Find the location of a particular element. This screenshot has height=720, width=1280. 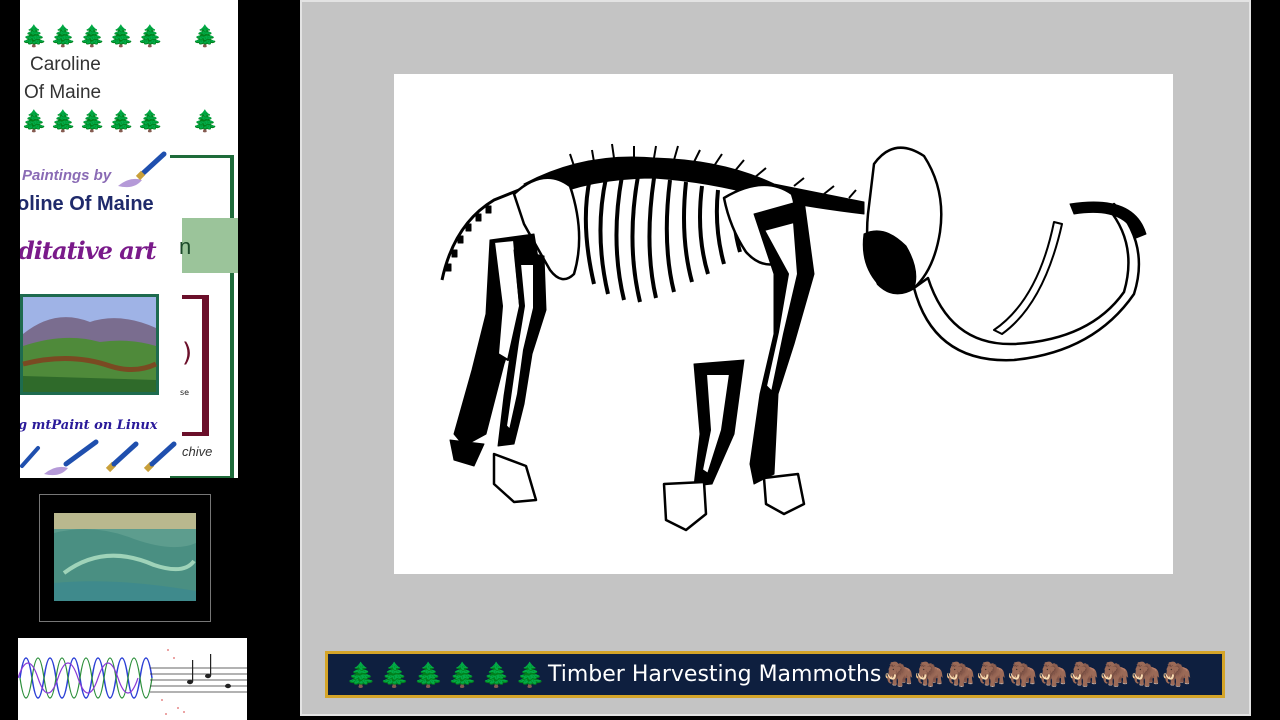

artist-name-line-2: Of Maine is located at coordinates (63, 92).